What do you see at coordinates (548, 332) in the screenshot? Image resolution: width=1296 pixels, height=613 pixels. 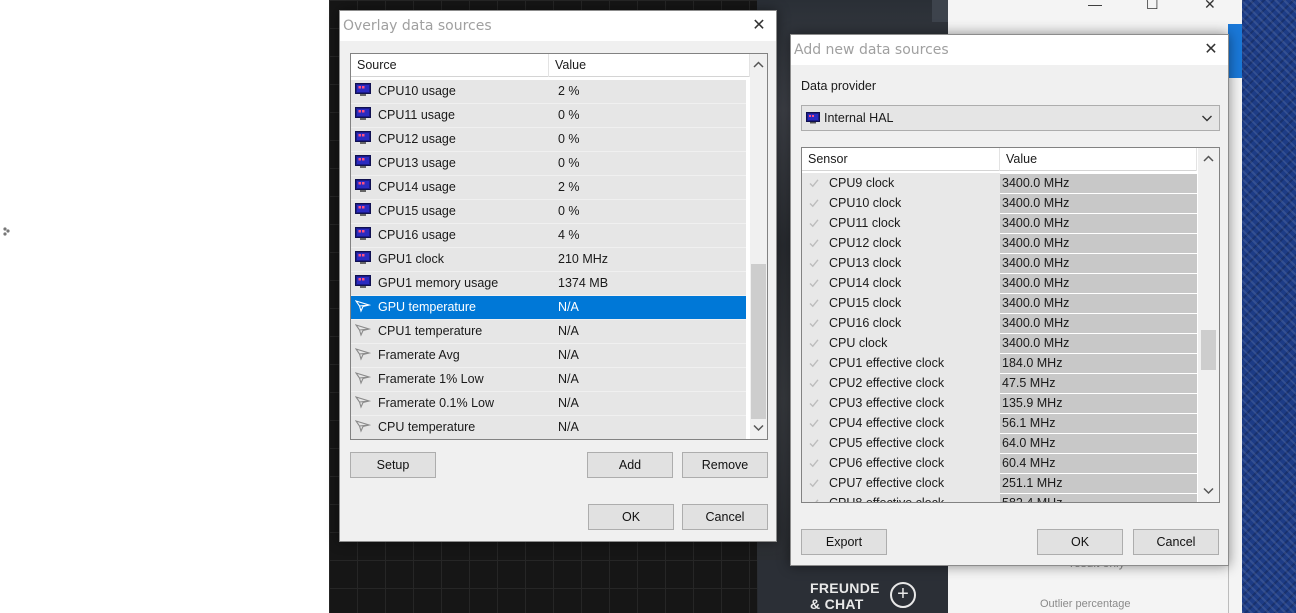 I see `table-row: CPU1 temperature N/A` at bounding box center [548, 332].